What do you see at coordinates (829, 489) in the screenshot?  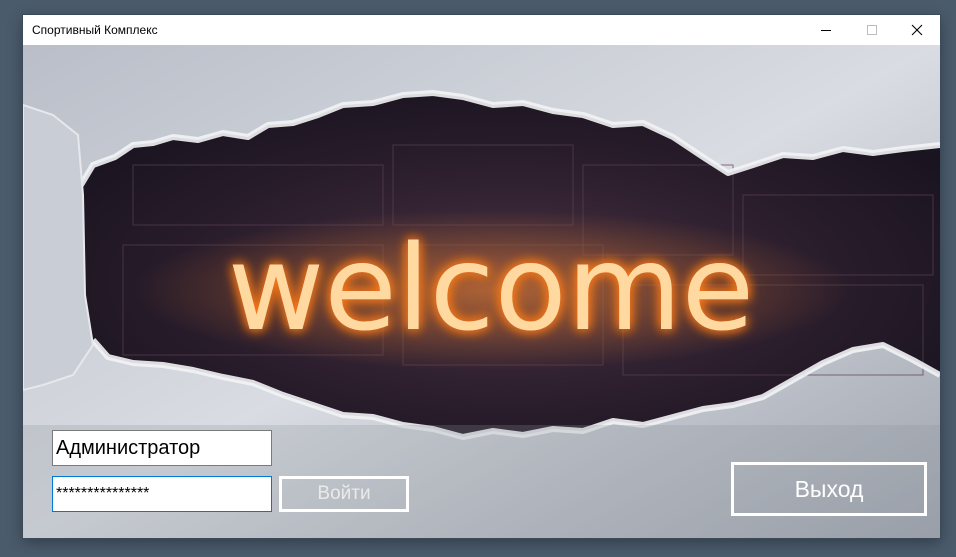 I see `exit-button: Выход` at bounding box center [829, 489].